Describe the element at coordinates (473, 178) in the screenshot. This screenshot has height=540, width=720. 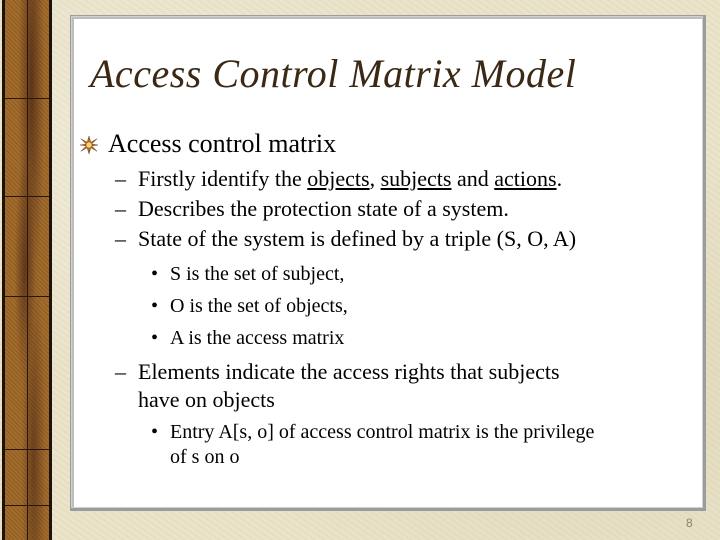
I see `text: and` at that location.